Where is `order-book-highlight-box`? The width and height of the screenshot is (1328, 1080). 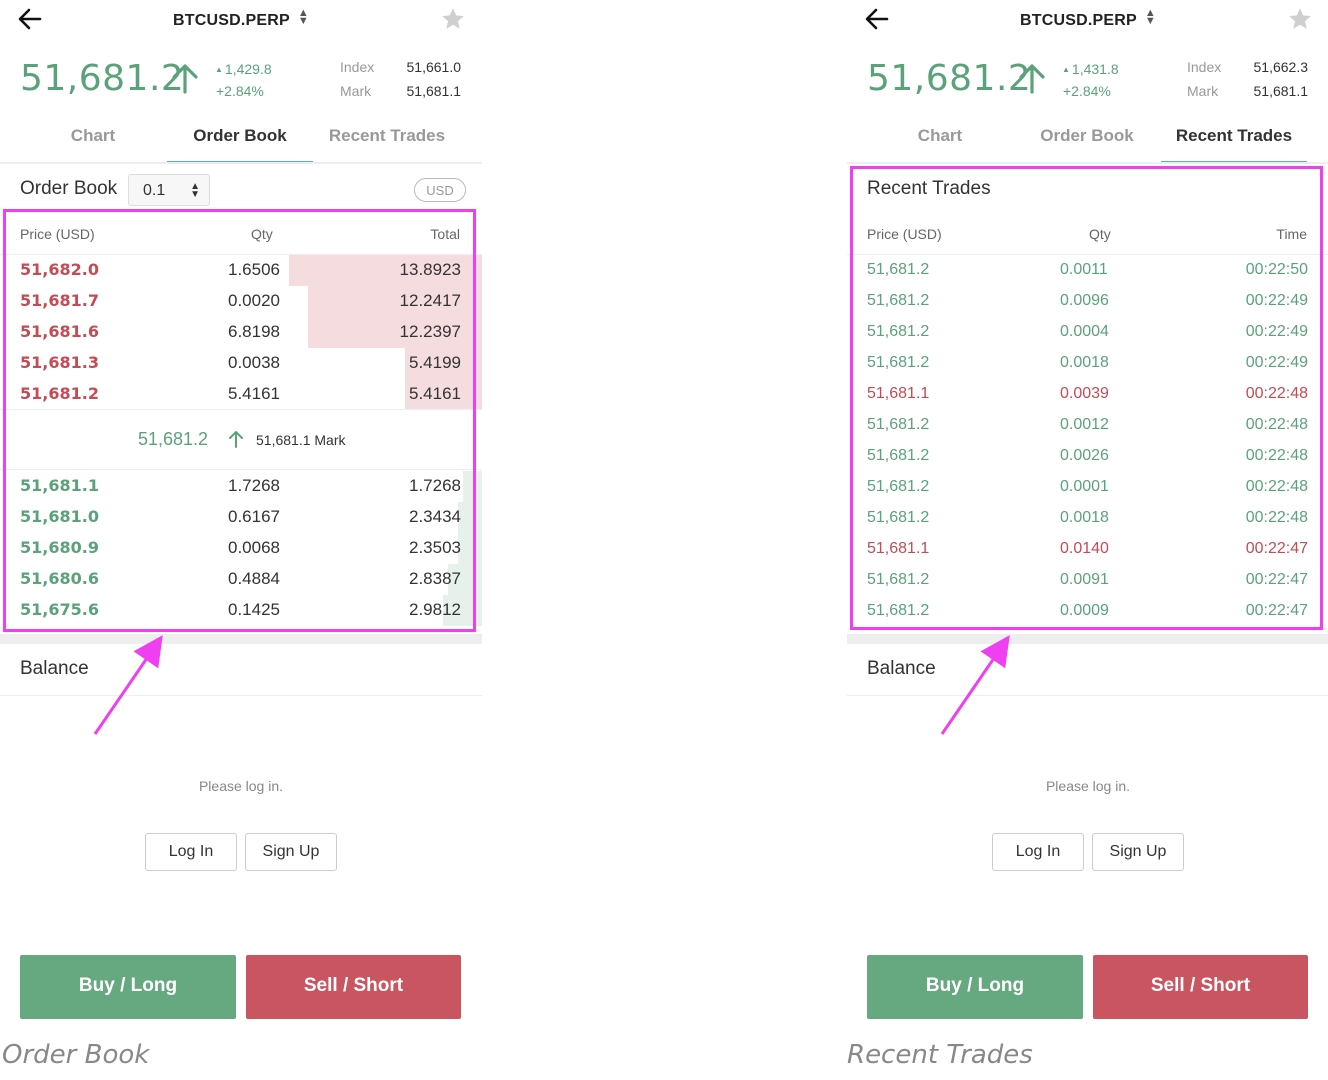
order-book-highlight-box is located at coordinates (239, 420).